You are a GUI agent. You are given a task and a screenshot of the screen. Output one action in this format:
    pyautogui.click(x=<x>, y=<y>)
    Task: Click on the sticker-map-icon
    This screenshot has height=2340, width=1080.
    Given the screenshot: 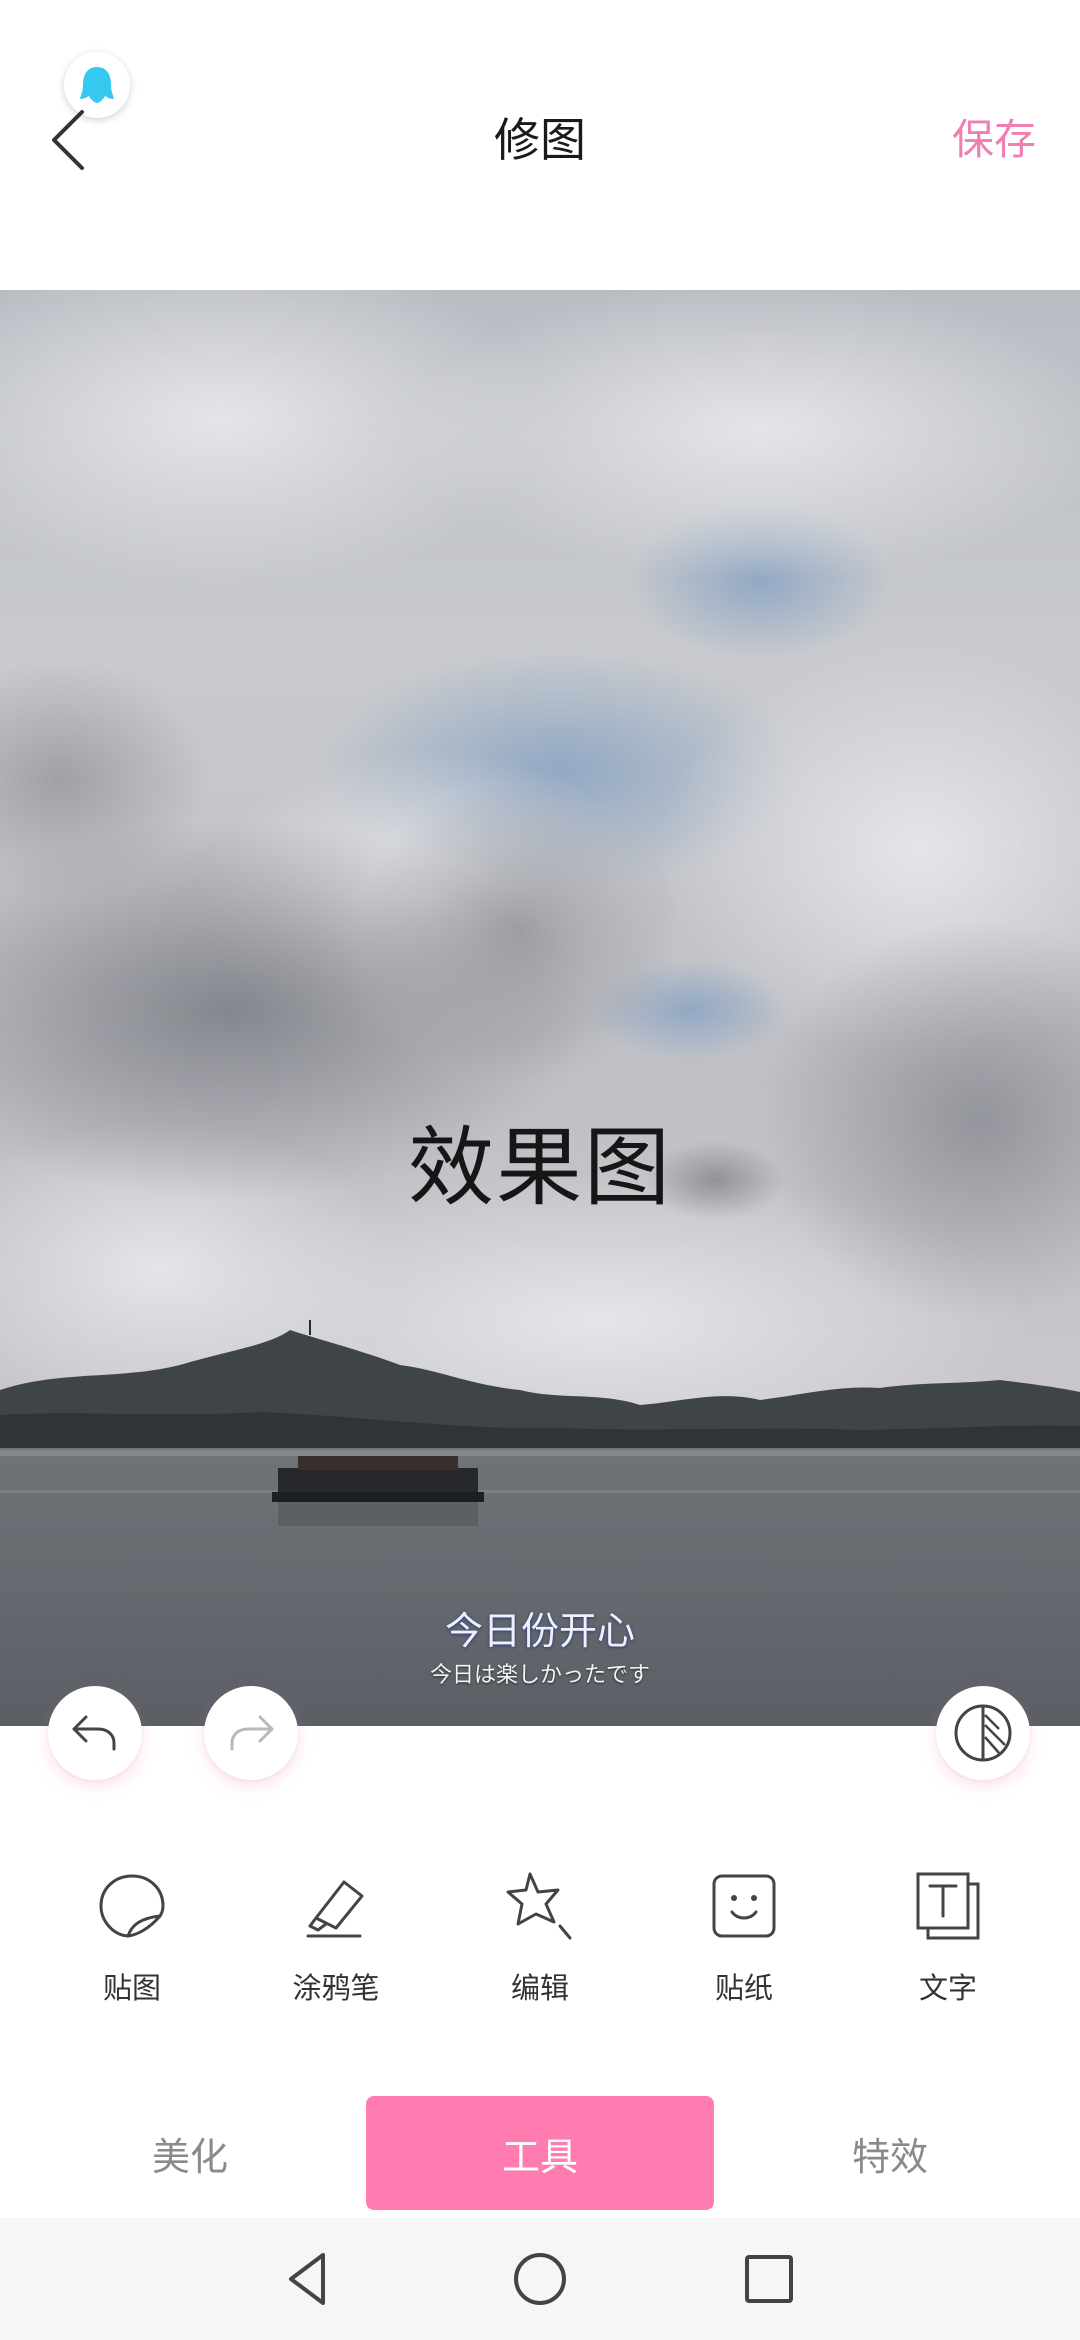 What is the action you would take?
    pyautogui.click(x=132, y=1906)
    